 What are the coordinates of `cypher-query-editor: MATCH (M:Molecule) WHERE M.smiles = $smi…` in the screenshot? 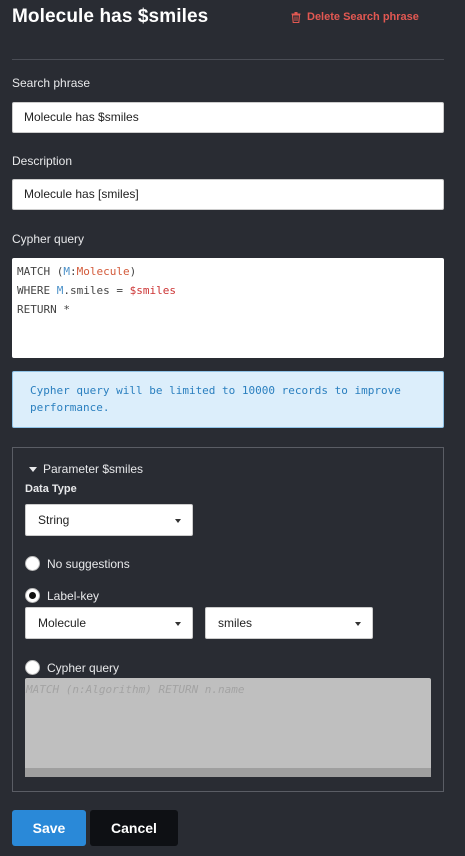 It's located at (228, 308).